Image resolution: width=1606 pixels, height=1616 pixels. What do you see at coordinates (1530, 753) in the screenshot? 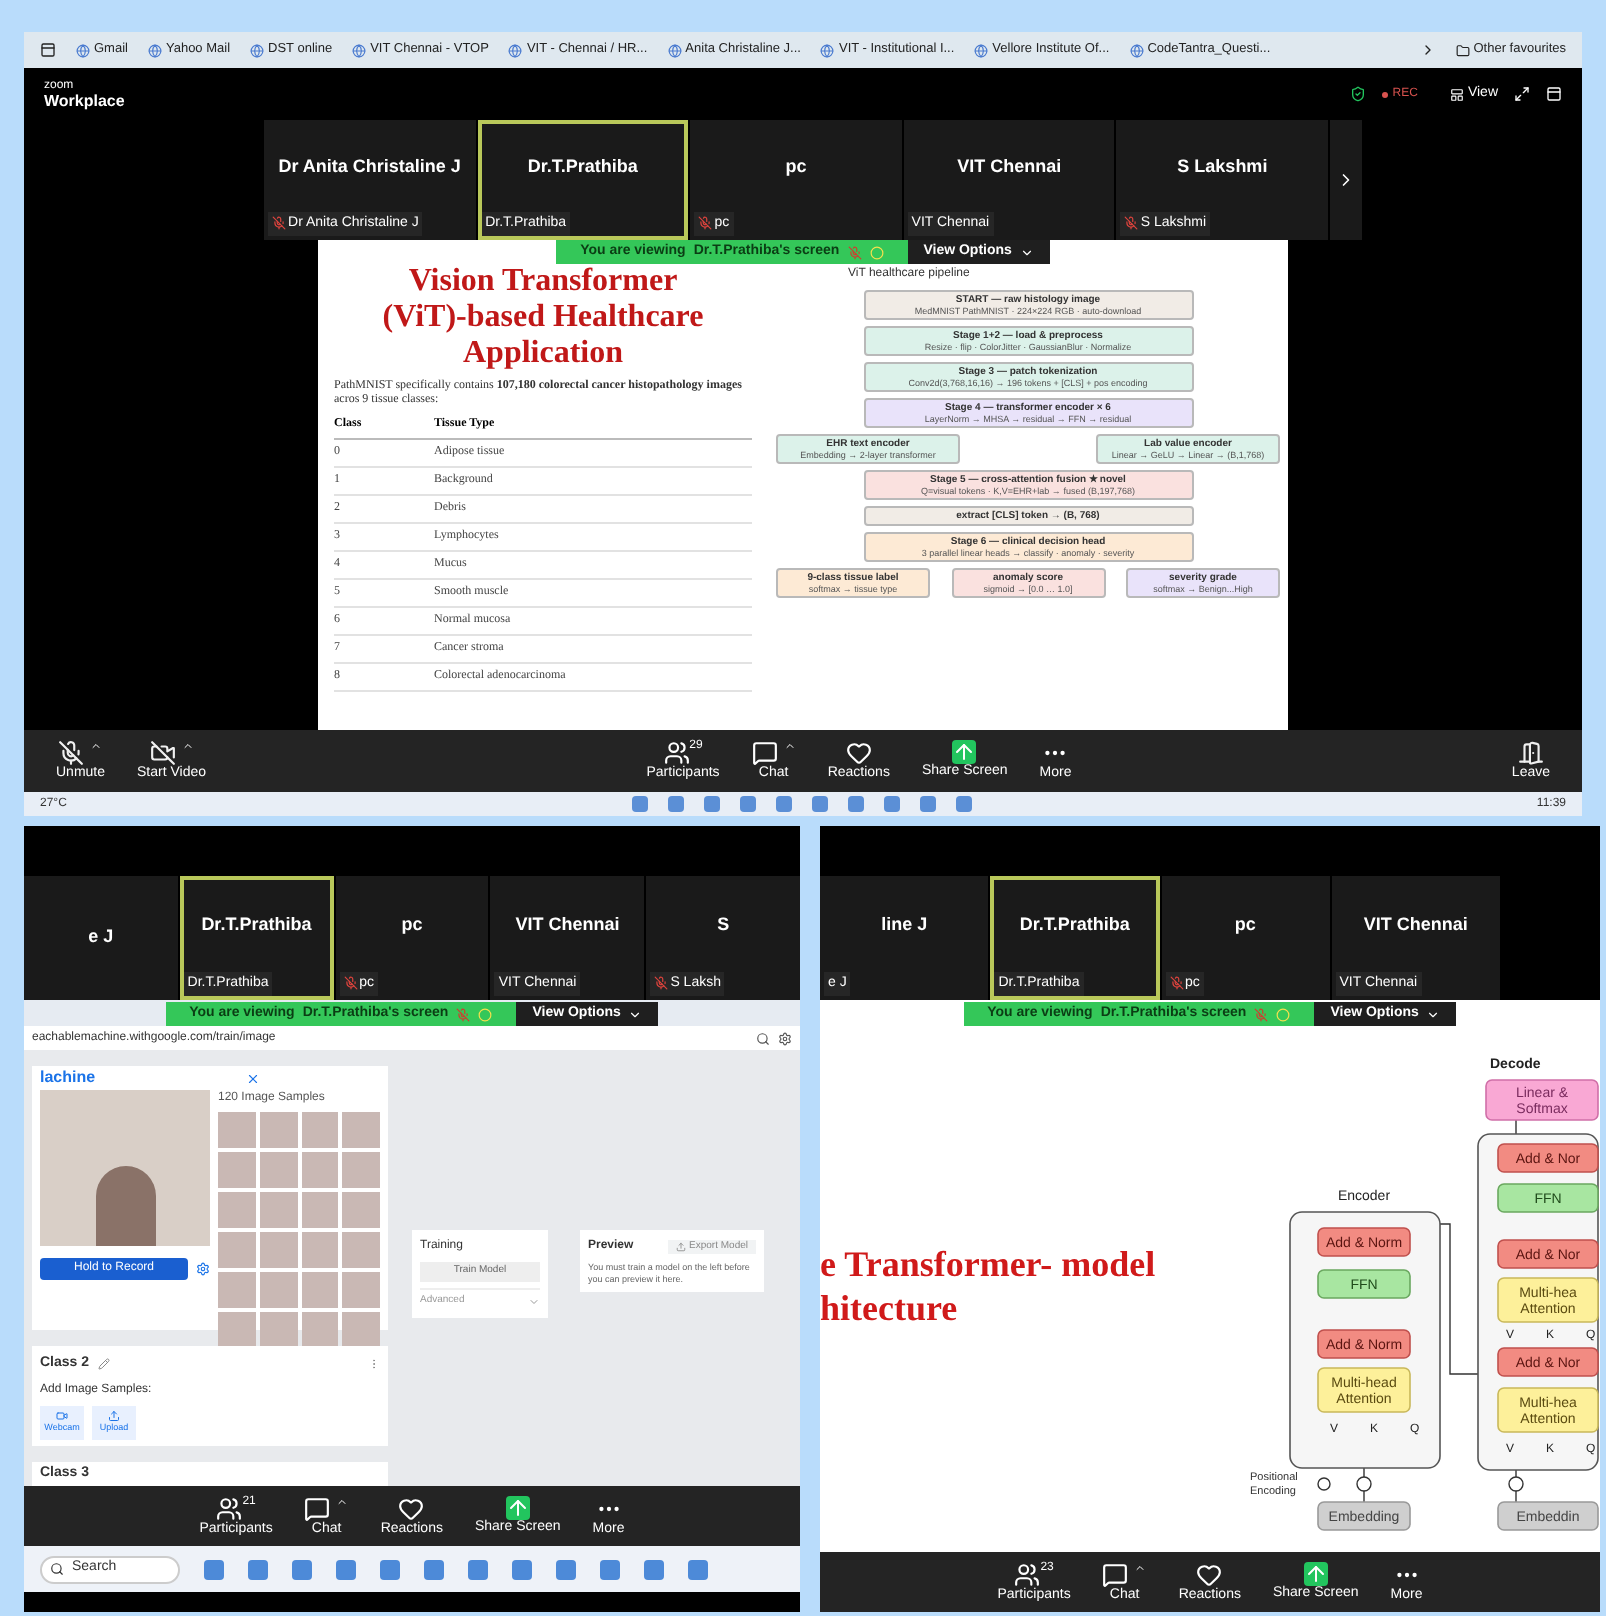
I see `door-icon` at bounding box center [1530, 753].